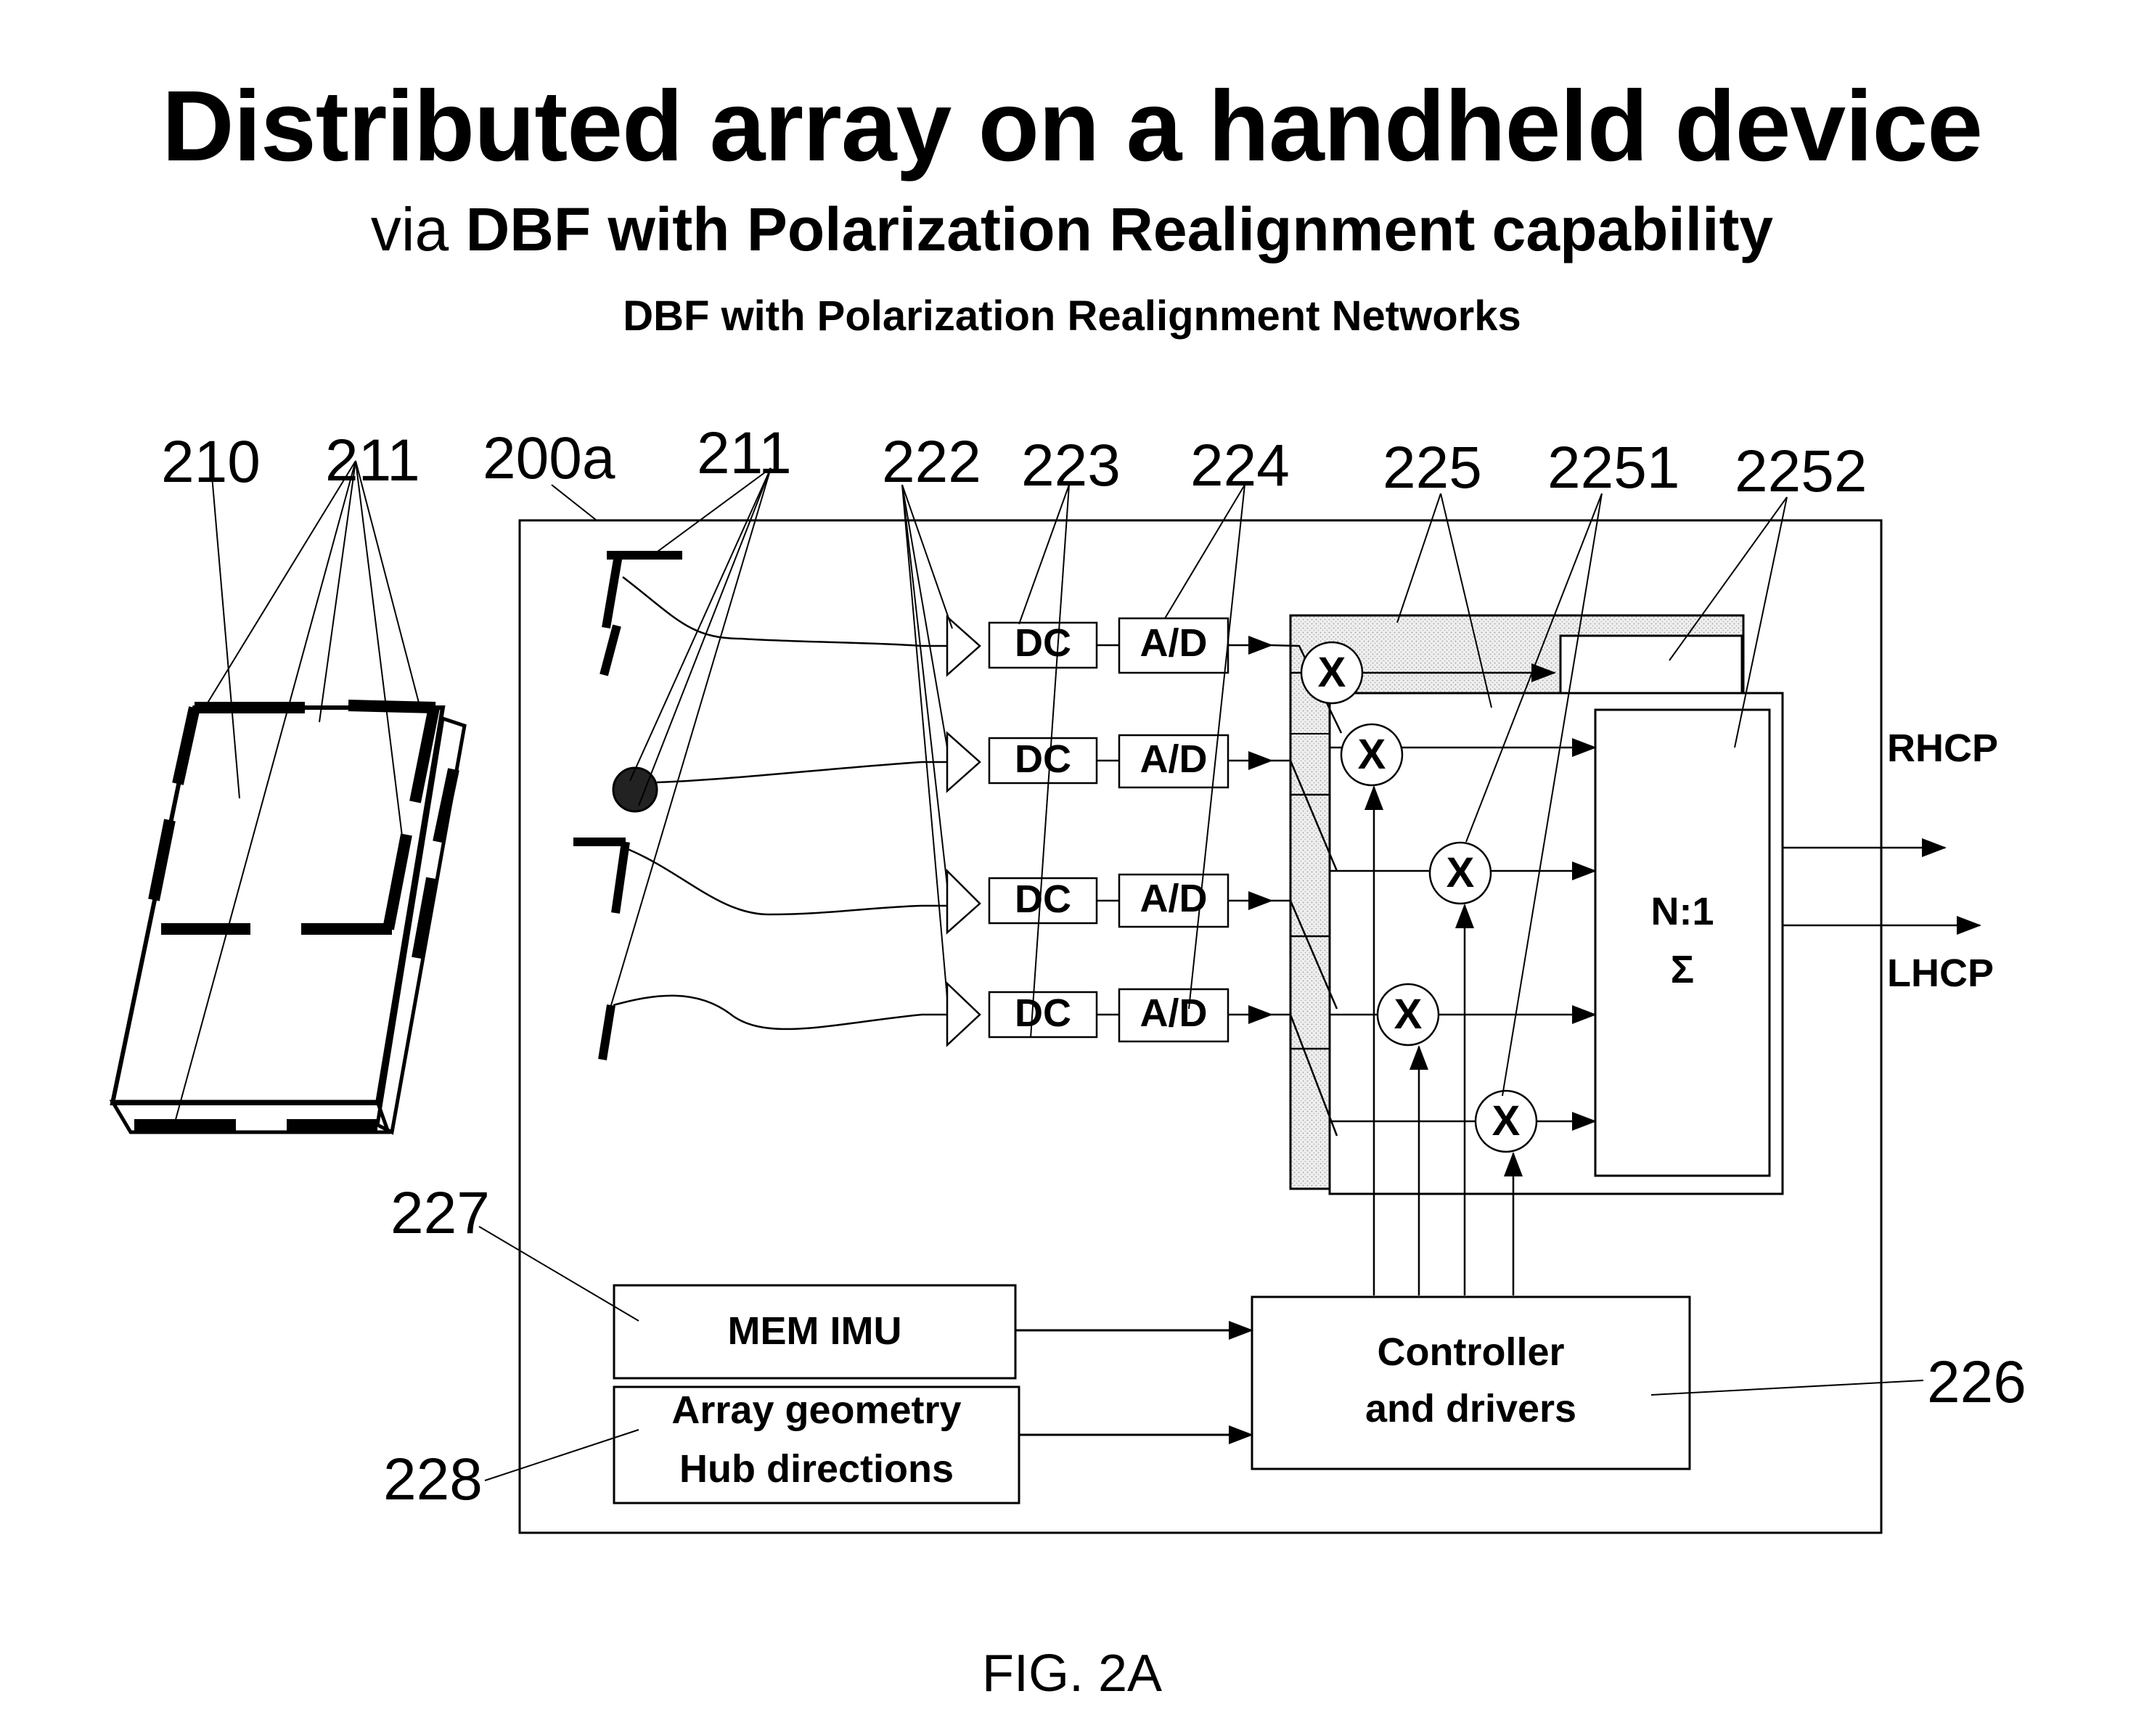 Image resolution: width=2144 pixels, height=1736 pixels. What do you see at coordinates (211, 462) in the screenshot?
I see `ref-210: 210` at bounding box center [211, 462].